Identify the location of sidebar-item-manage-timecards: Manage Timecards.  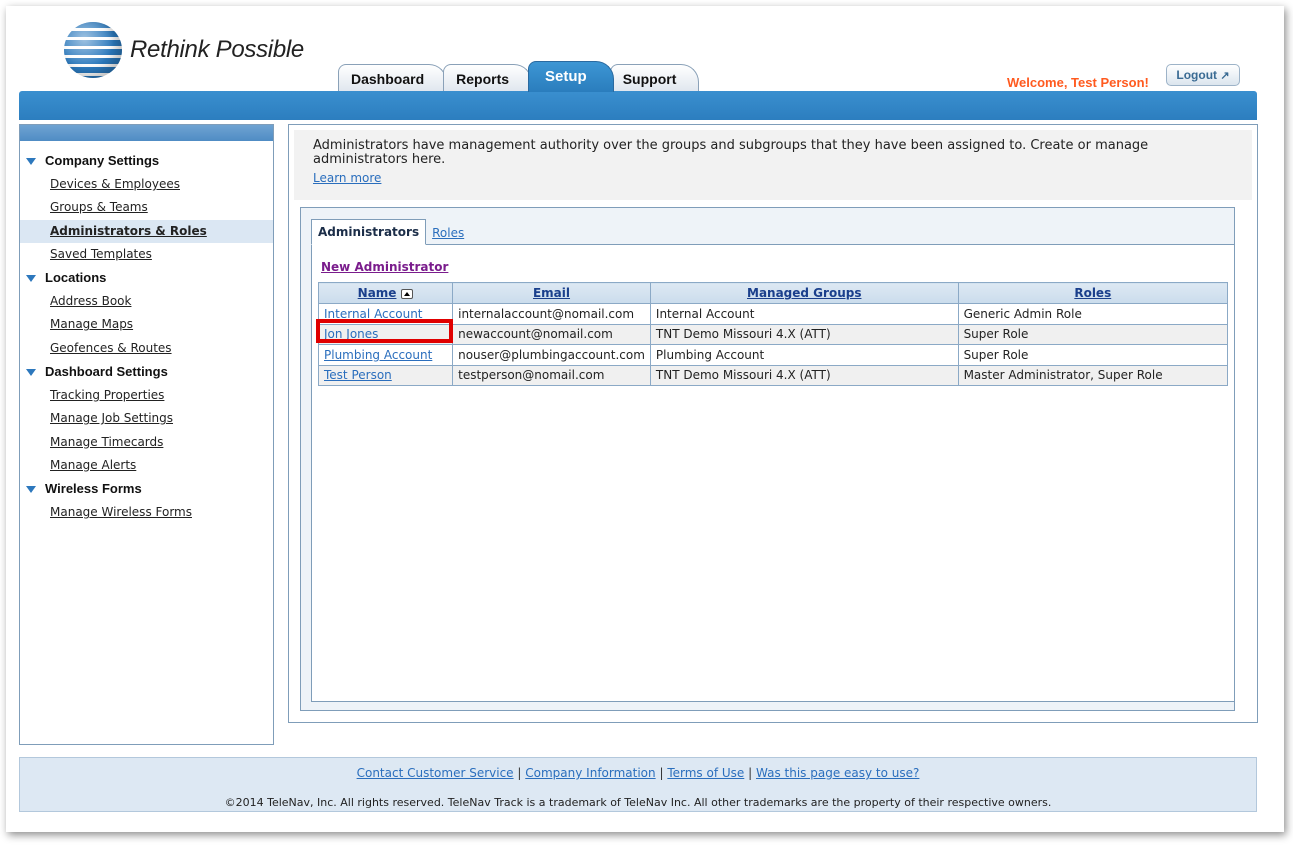
(146, 442).